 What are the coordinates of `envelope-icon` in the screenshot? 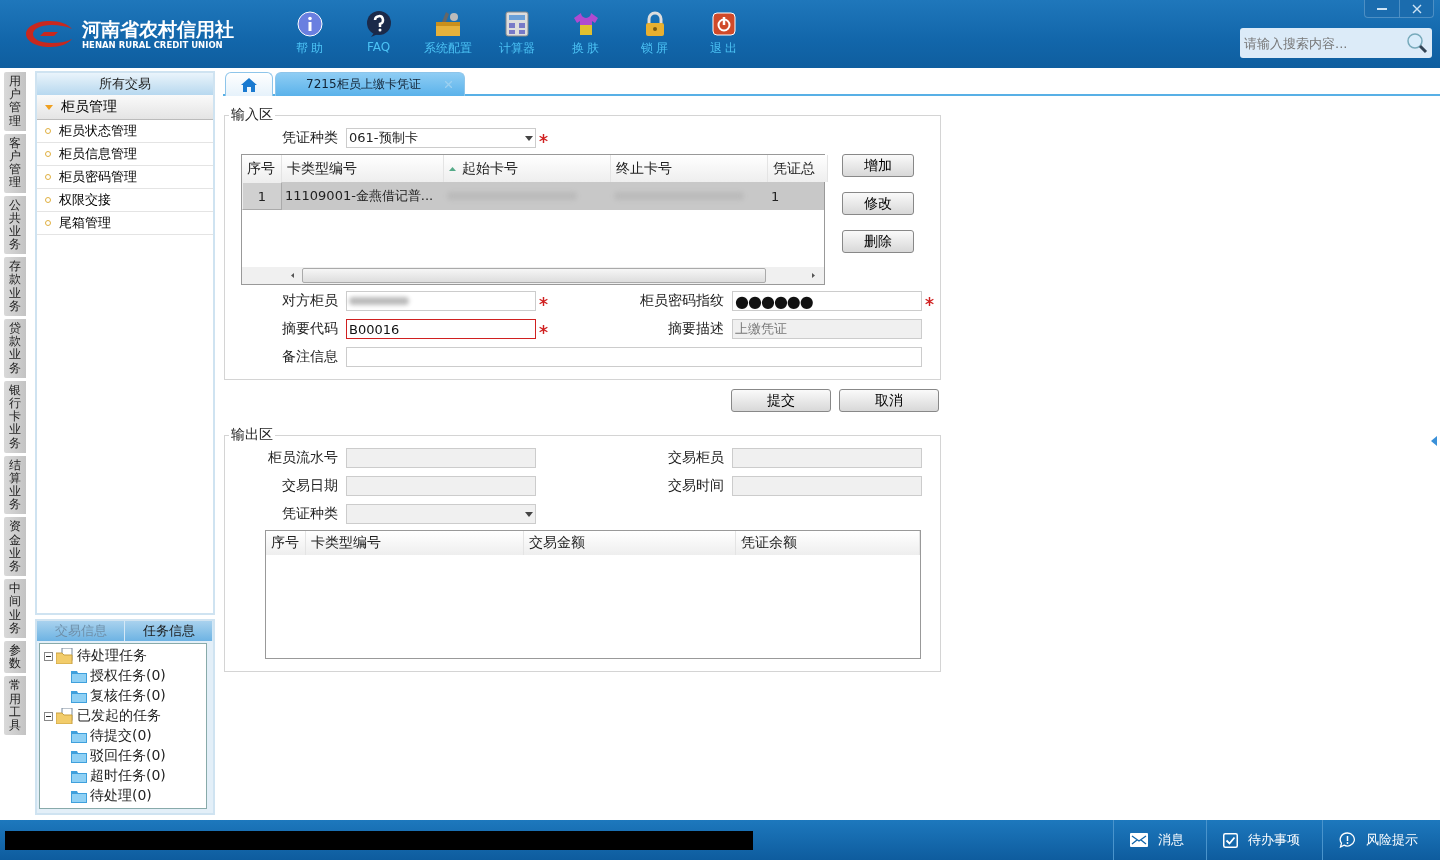 It's located at (1139, 840).